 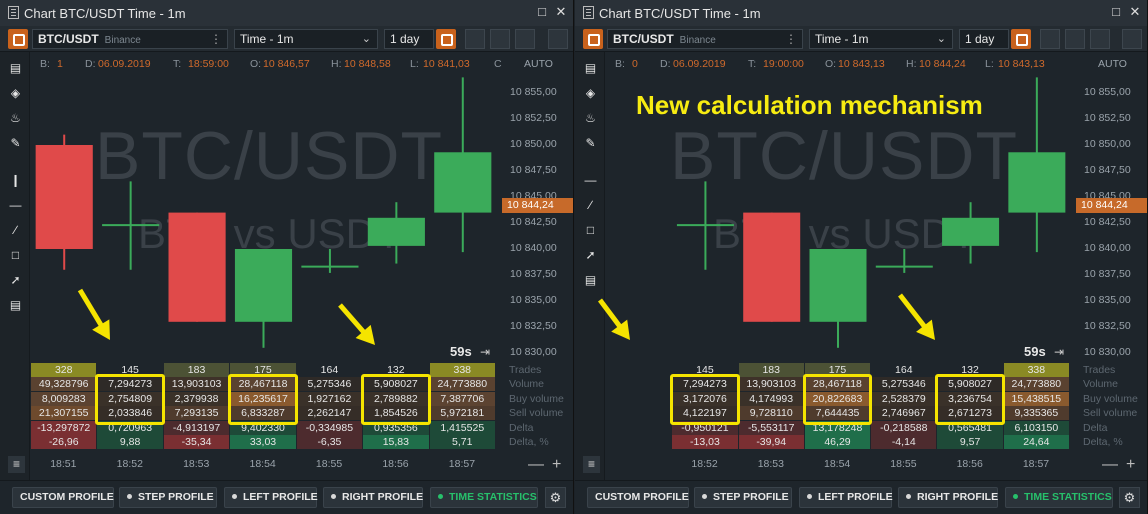 I want to click on stat-cell: 24,64, so click(x=1036, y=442).